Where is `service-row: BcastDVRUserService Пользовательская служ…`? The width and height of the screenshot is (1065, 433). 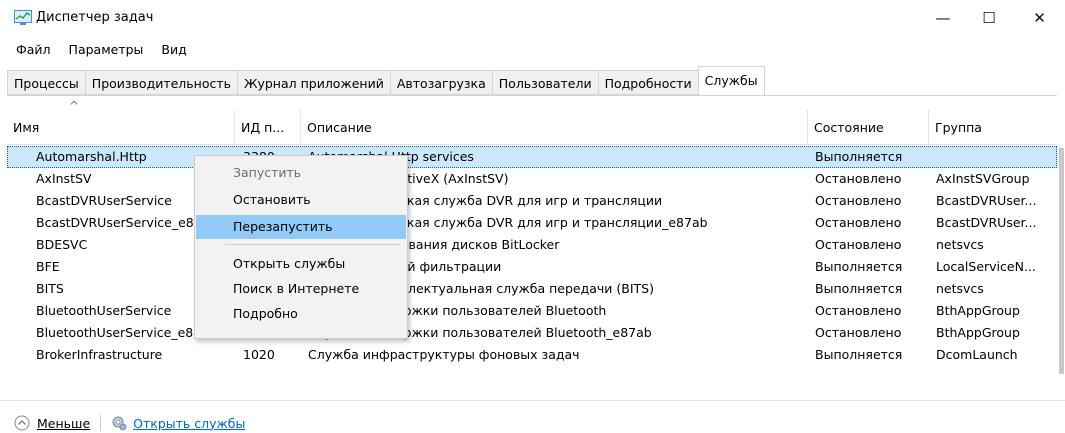 service-row: BcastDVRUserService Пользовательская служ… is located at coordinates (532, 201).